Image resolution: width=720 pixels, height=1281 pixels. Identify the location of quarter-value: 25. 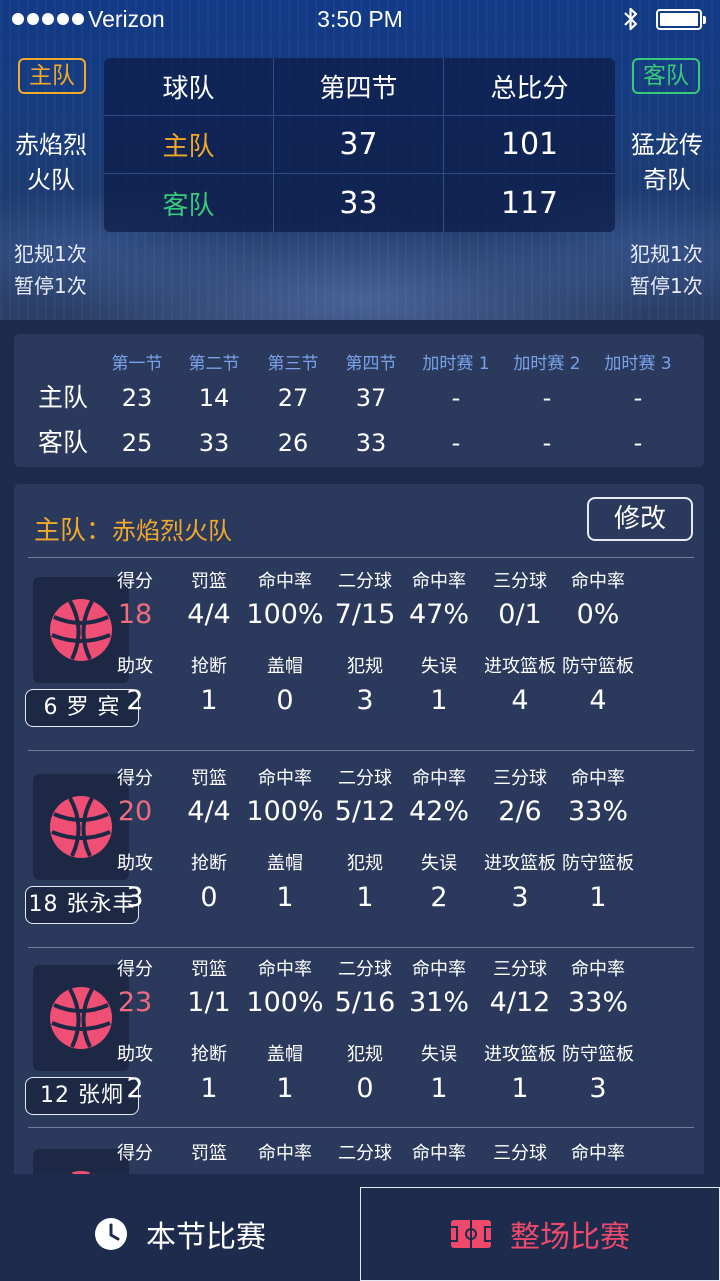
(137, 443).